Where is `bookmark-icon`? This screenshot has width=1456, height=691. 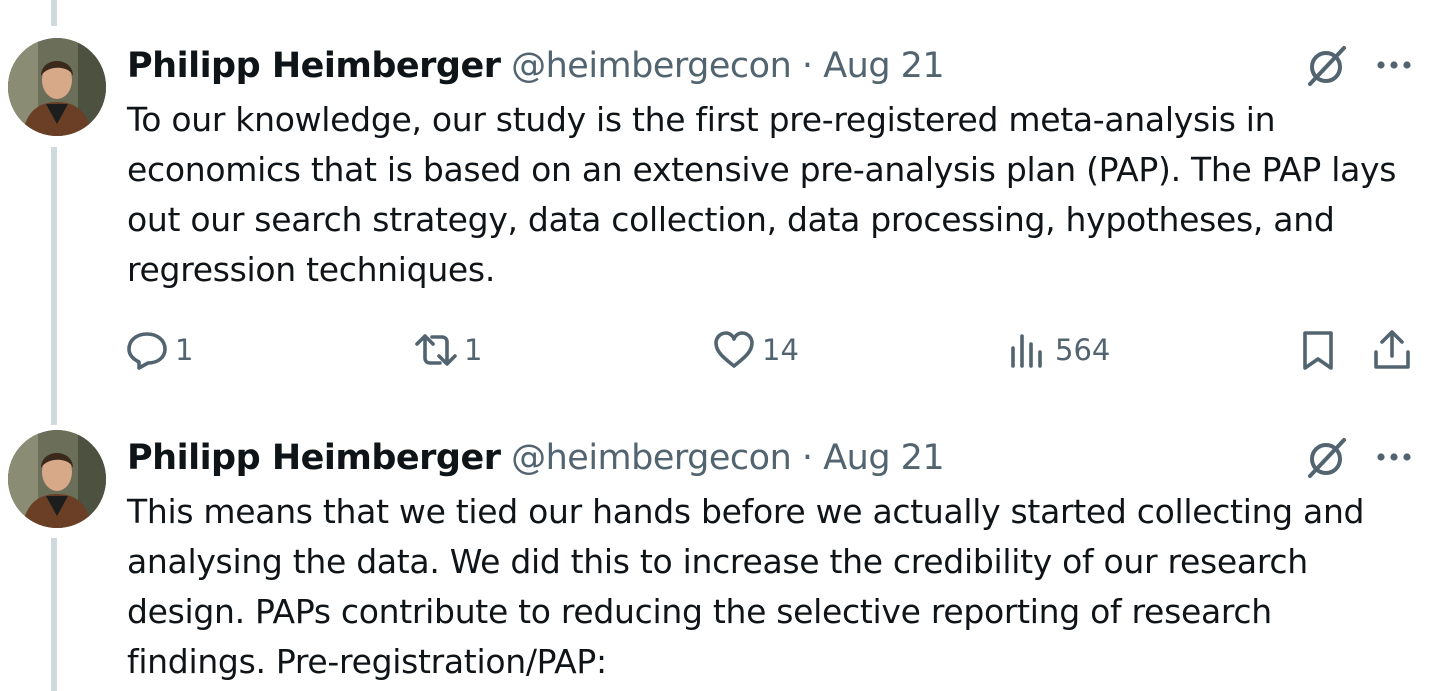
bookmark-icon is located at coordinates (1318, 350).